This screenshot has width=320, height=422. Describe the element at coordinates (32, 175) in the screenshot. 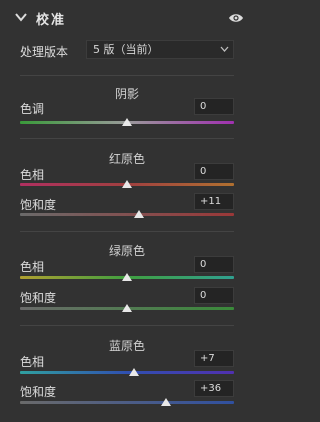

I see `red-hue-label: 色相` at that location.